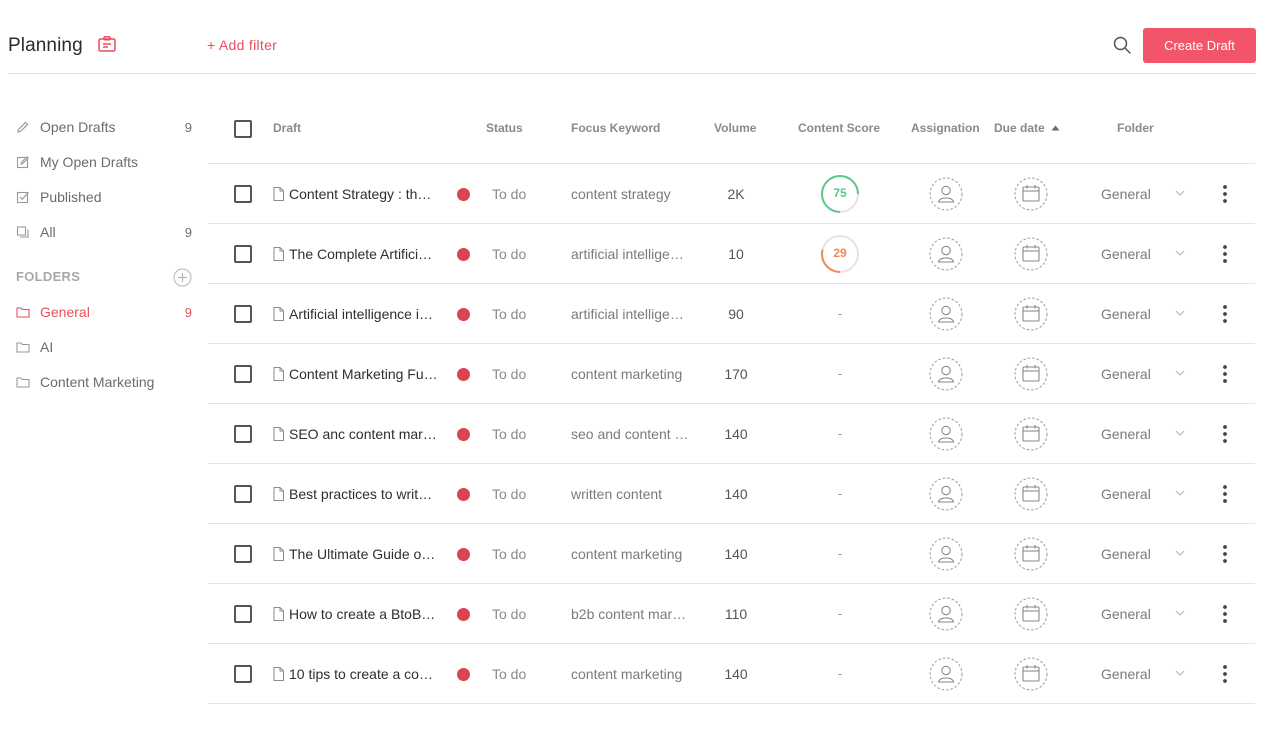 The image size is (1283, 750). I want to click on add-filter-button: + Add filter, so click(242, 45).